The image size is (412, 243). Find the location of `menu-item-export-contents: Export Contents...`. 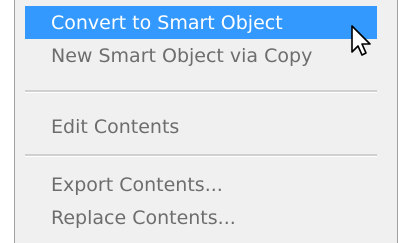

menu-item-export-contents: Export Contents... is located at coordinates (201, 184).